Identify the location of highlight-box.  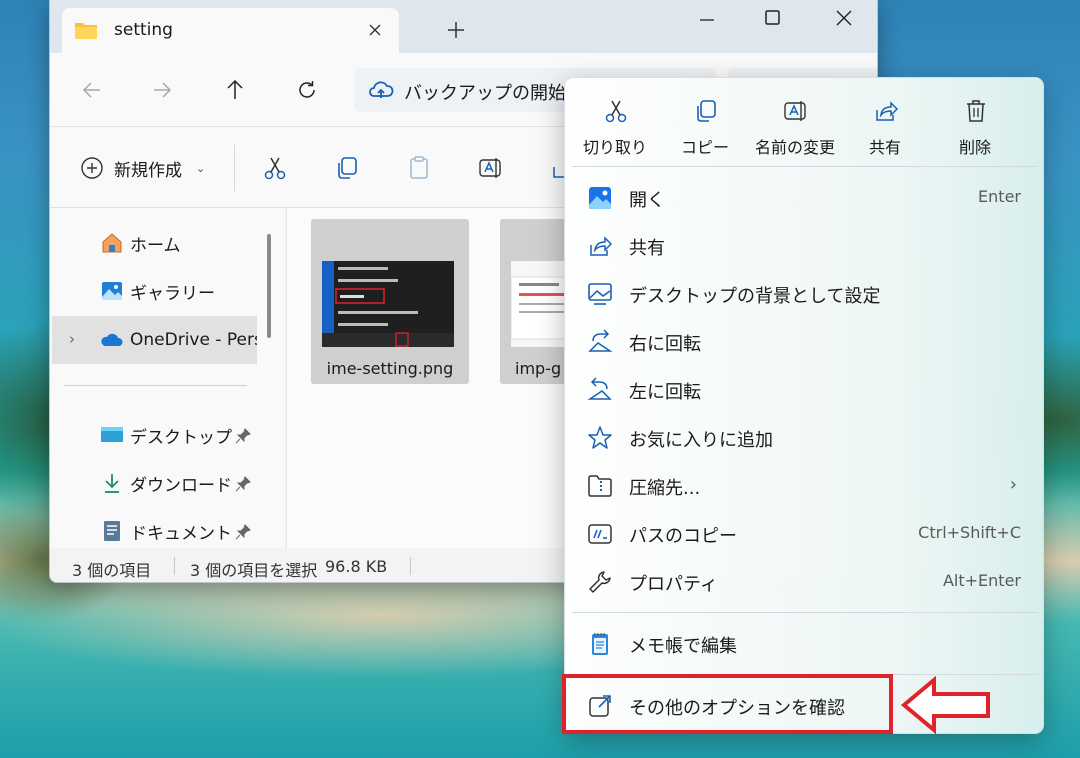
(727, 704).